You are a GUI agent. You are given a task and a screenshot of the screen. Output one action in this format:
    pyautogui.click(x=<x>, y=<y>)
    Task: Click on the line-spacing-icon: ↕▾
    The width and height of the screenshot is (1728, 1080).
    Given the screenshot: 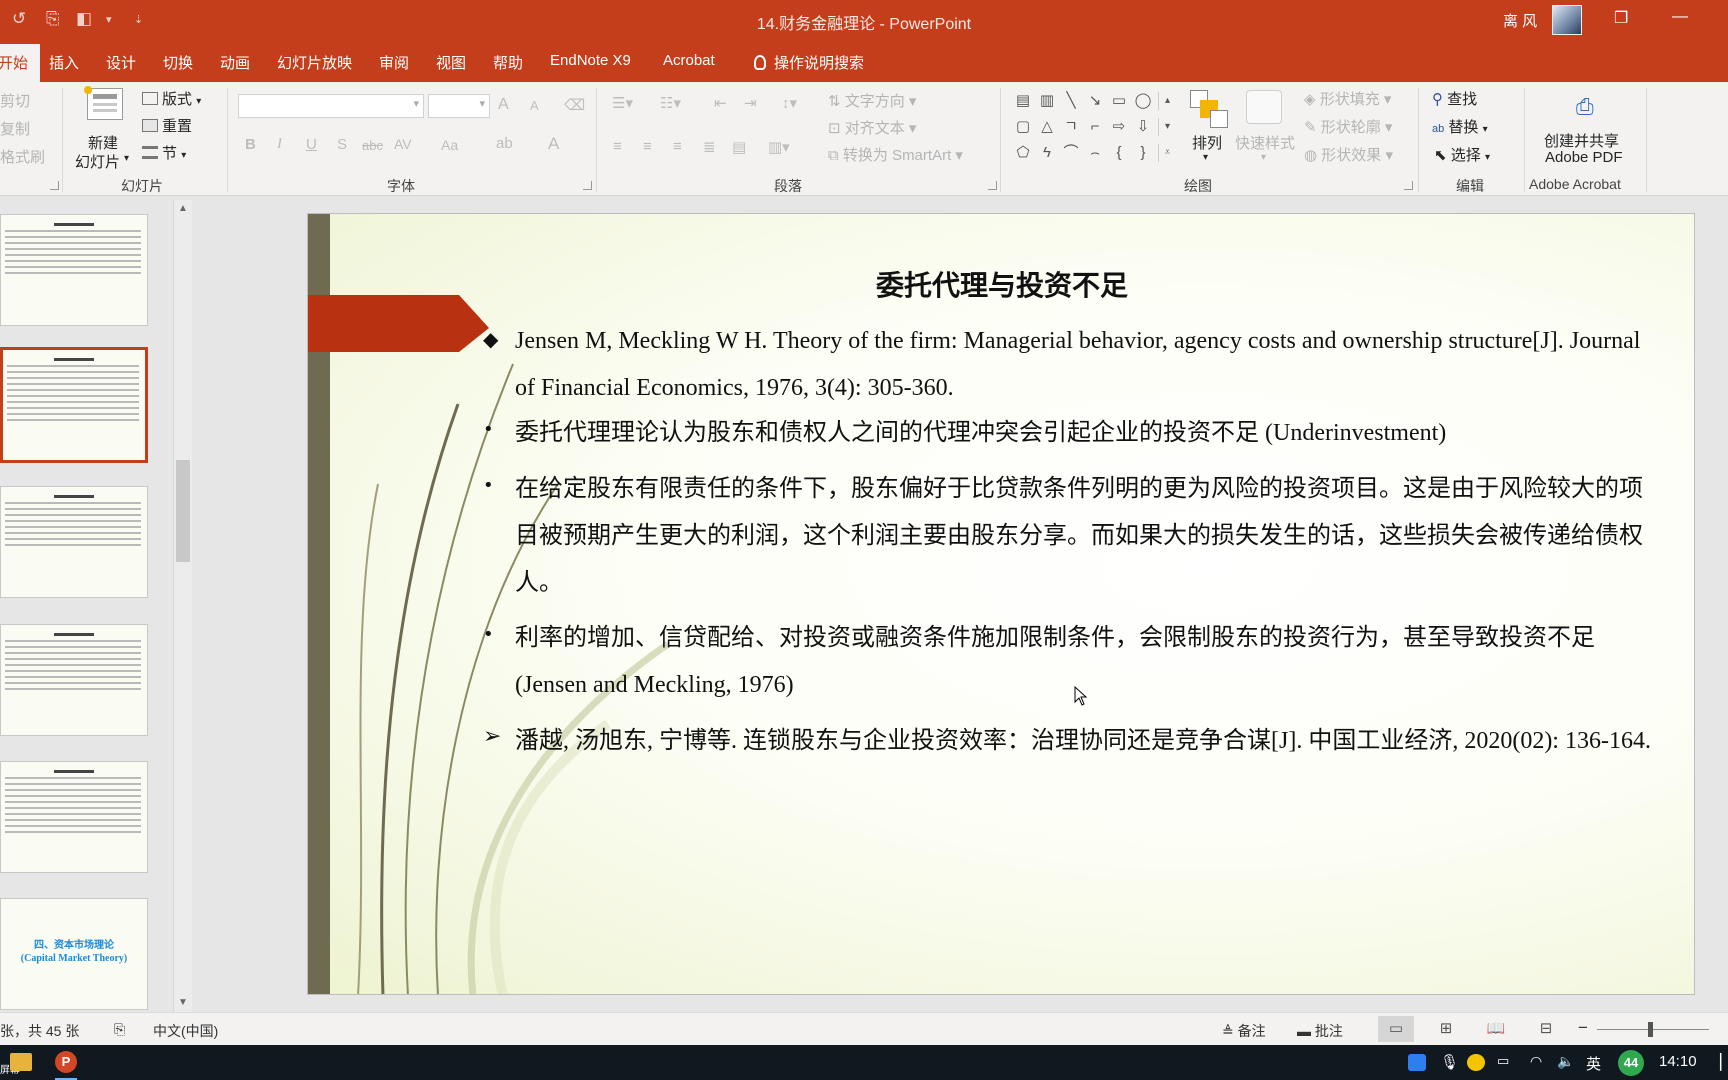 What is the action you would take?
    pyautogui.click(x=789, y=103)
    